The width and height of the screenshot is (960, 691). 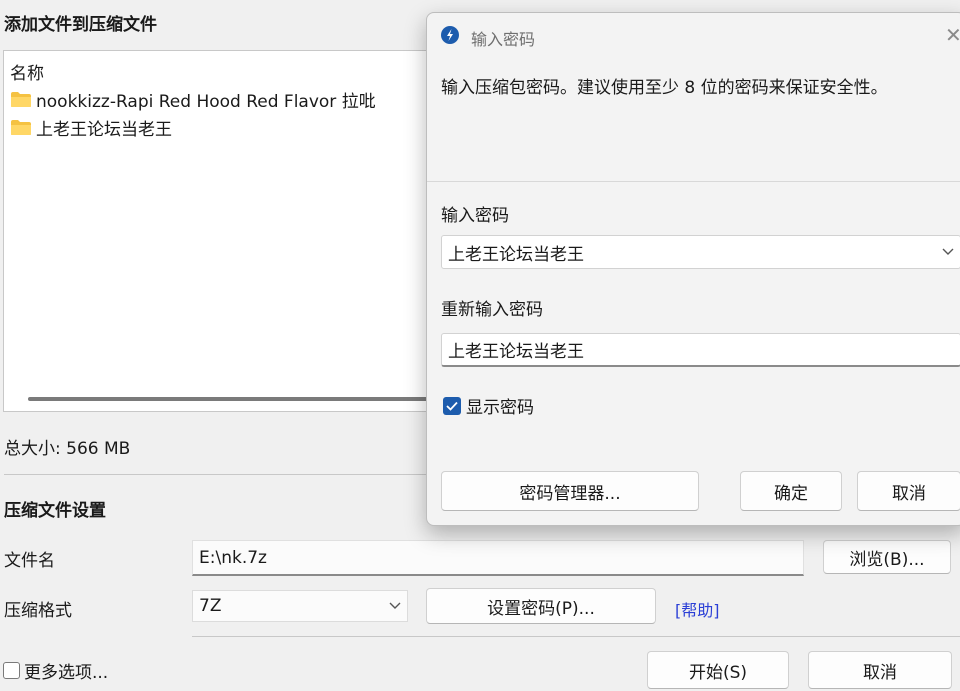 What do you see at coordinates (492, 310) in the screenshot?
I see `reenter-password-label: 重新输入密码` at bounding box center [492, 310].